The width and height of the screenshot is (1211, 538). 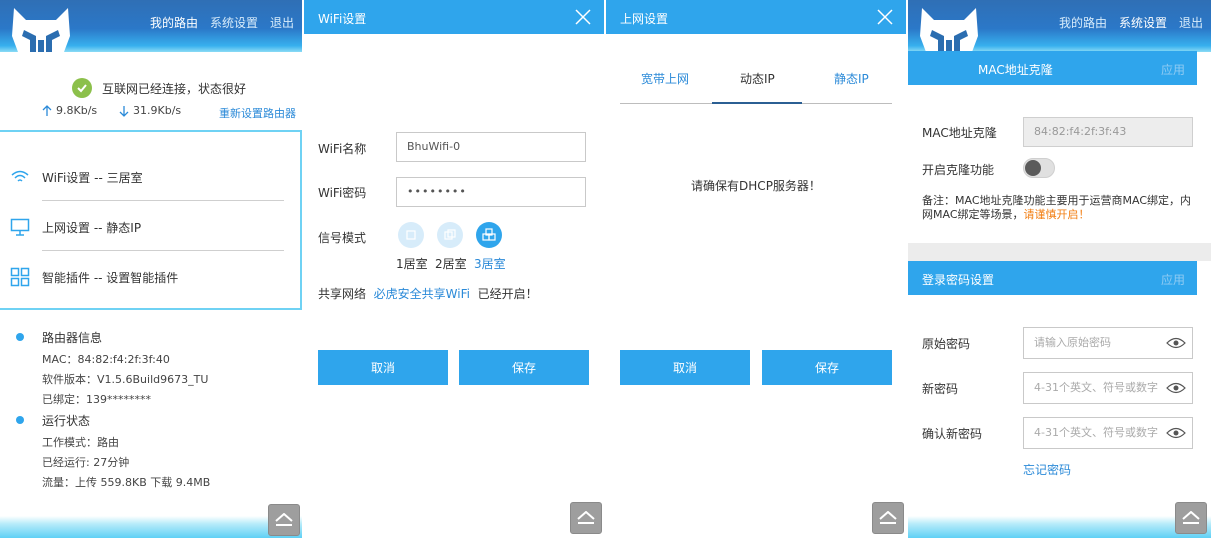 What do you see at coordinates (125, 379) in the screenshot?
I see `router-firmware: 软件版本：V1.5.6Build9673_TU` at bounding box center [125, 379].